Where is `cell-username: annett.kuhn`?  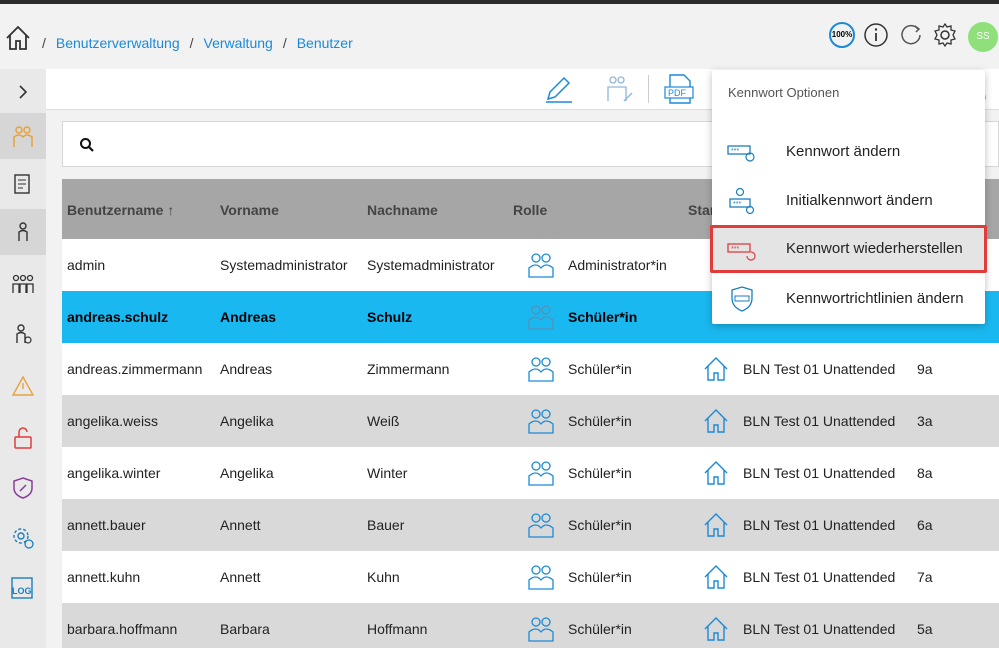
cell-username: annett.kuhn is located at coordinates (104, 577).